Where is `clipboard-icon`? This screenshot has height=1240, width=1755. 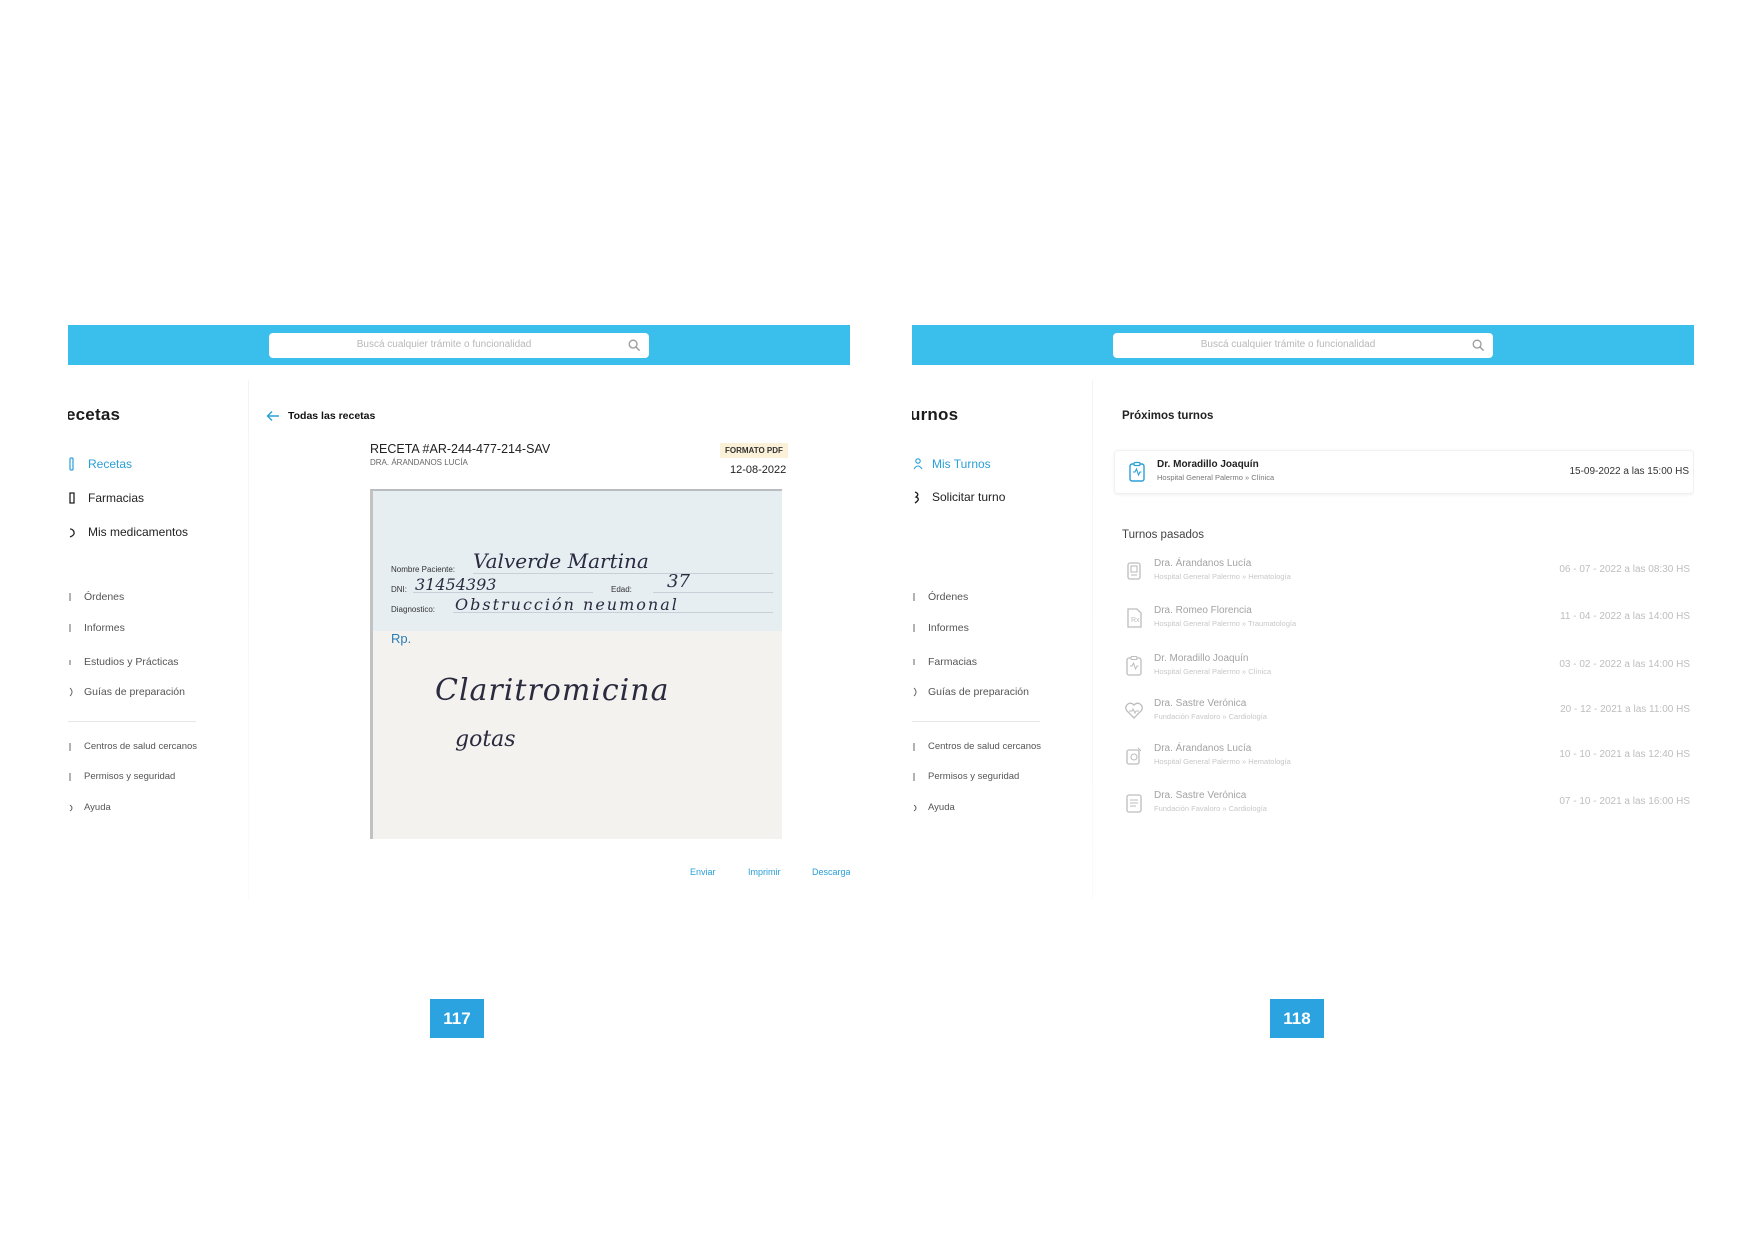
clipboard-icon is located at coordinates (1137, 472).